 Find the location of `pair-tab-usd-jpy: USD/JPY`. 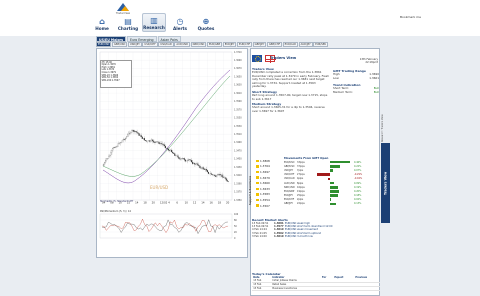

pair-tab-usd-jpy: USD/JPY is located at coordinates (134, 44).